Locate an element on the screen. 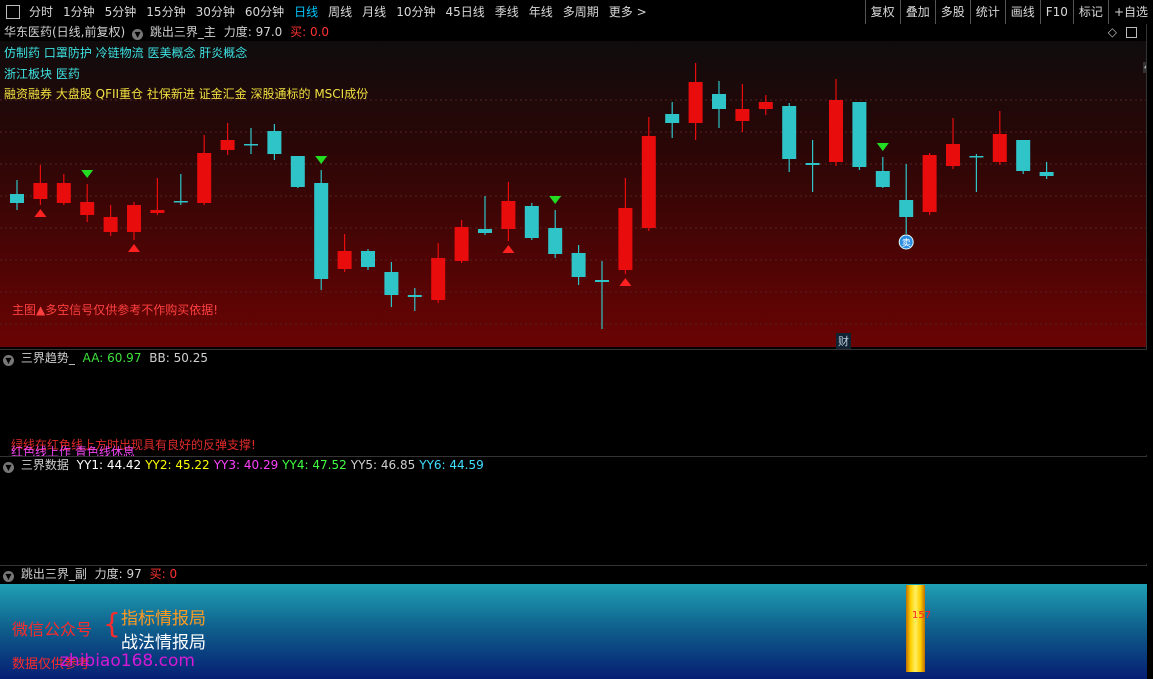 Image resolution: width=1153 pixels, height=679 pixels. jump-buy-label: 买: is located at coordinates (157, 574).